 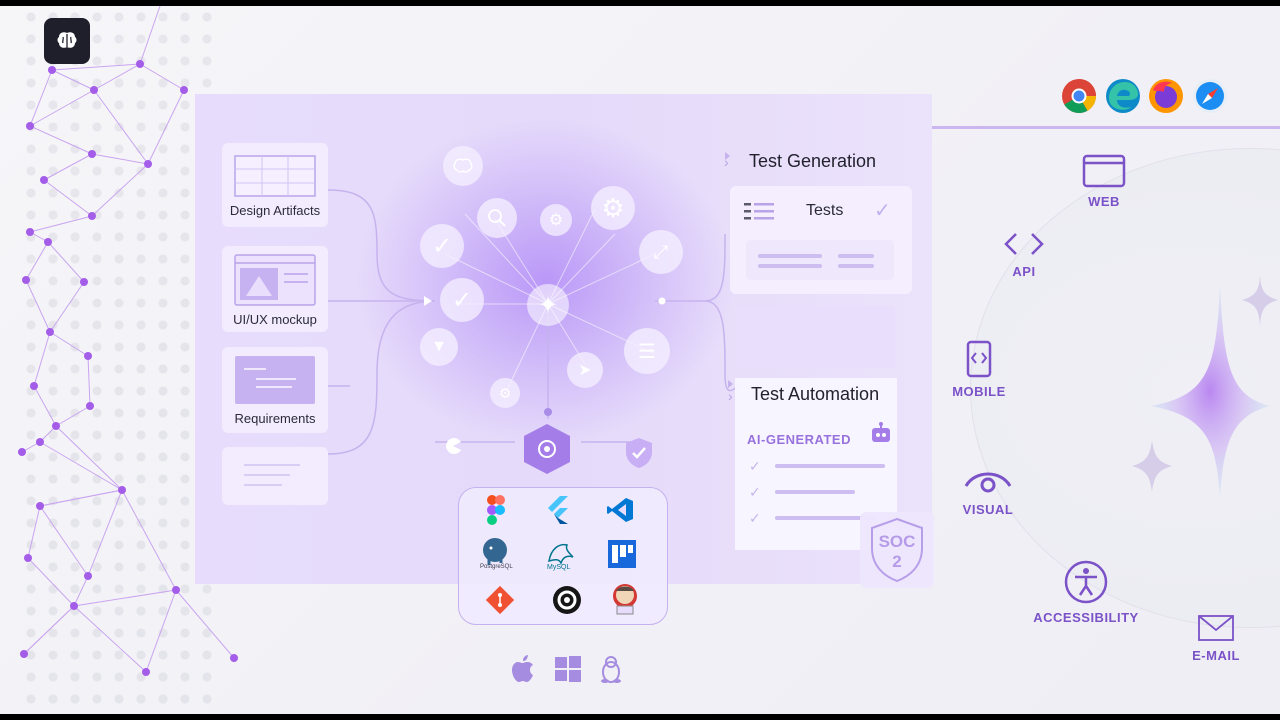 I want to click on check-node: ✓, so click(x=442, y=246).